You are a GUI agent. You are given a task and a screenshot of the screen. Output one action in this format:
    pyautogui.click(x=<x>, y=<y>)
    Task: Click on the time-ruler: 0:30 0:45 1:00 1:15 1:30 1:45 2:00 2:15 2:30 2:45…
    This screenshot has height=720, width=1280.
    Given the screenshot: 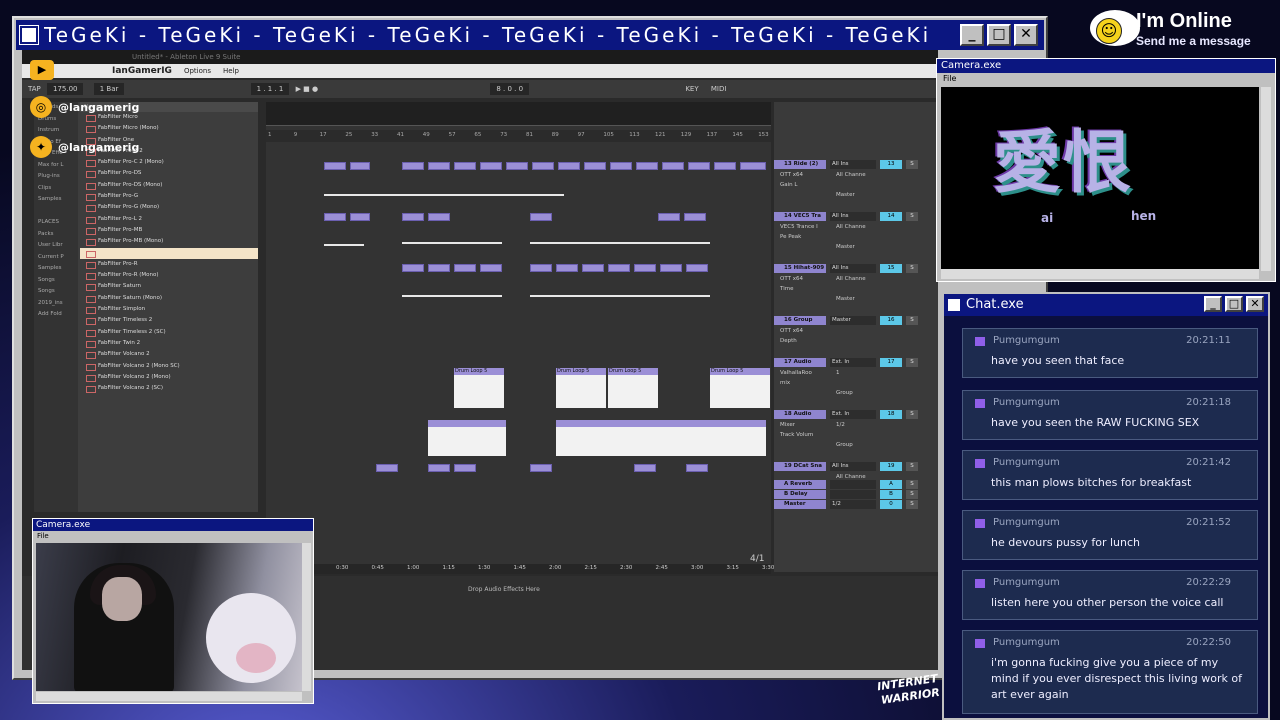 What is the action you would take?
    pyautogui.click(x=520, y=569)
    